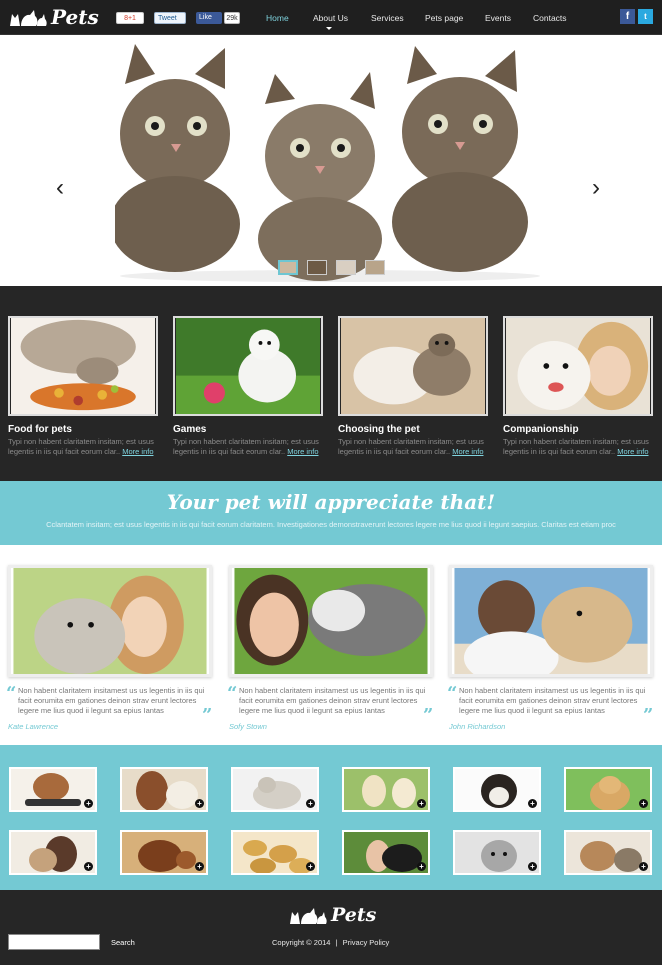  I want to click on nav-about-us: About Us, so click(330, 18).